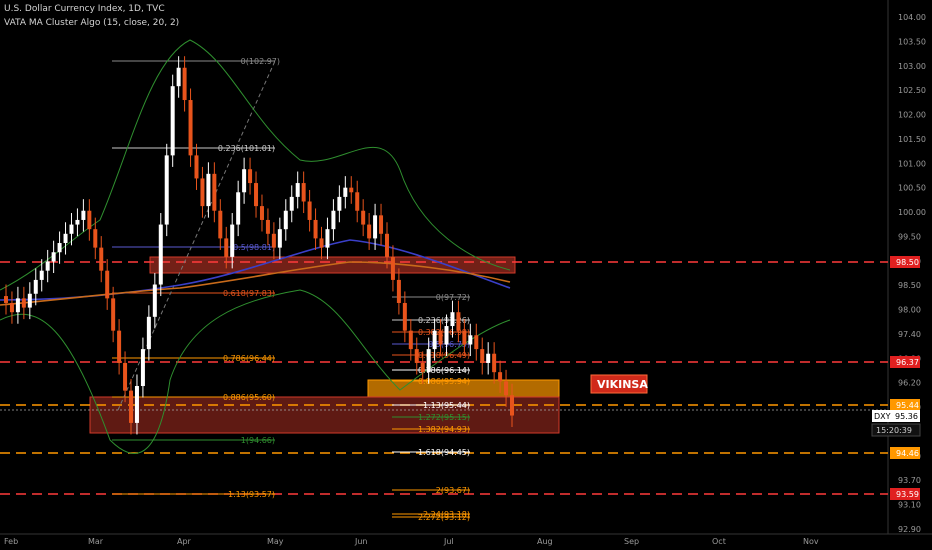  What do you see at coordinates (912, 66) in the screenshot?
I see `price-tick-label: 103.00` at bounding box center [912, 66].